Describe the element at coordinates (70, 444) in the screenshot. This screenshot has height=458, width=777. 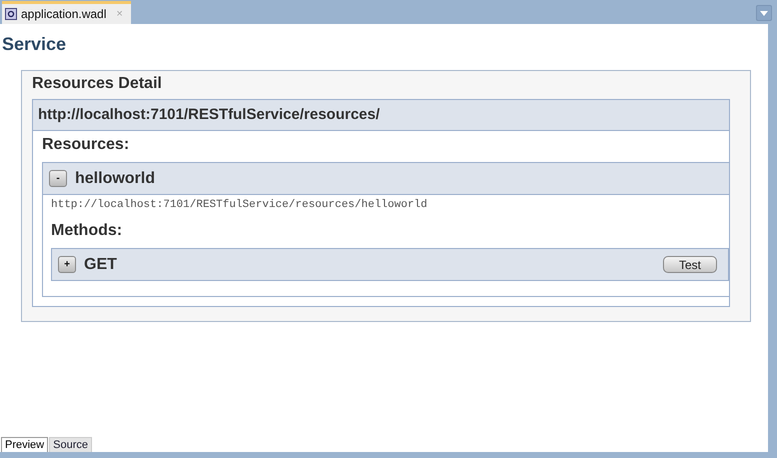
I see `view-tab: Source` at that location.